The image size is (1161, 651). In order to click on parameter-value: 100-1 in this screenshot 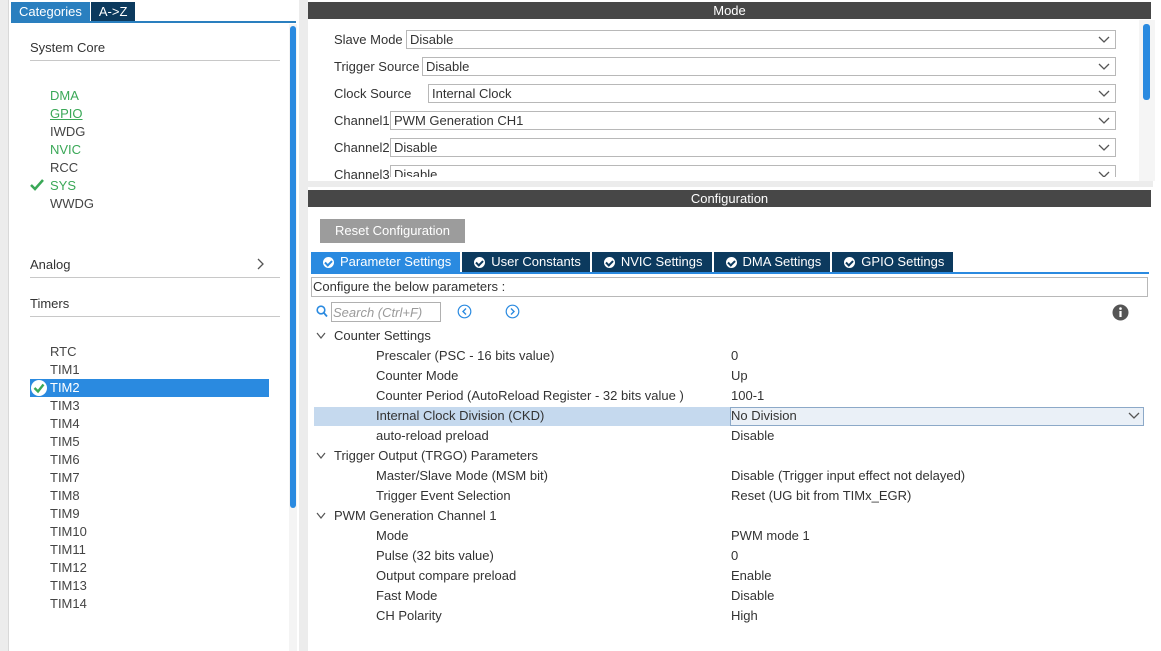, I will do `click(747, 396)`.